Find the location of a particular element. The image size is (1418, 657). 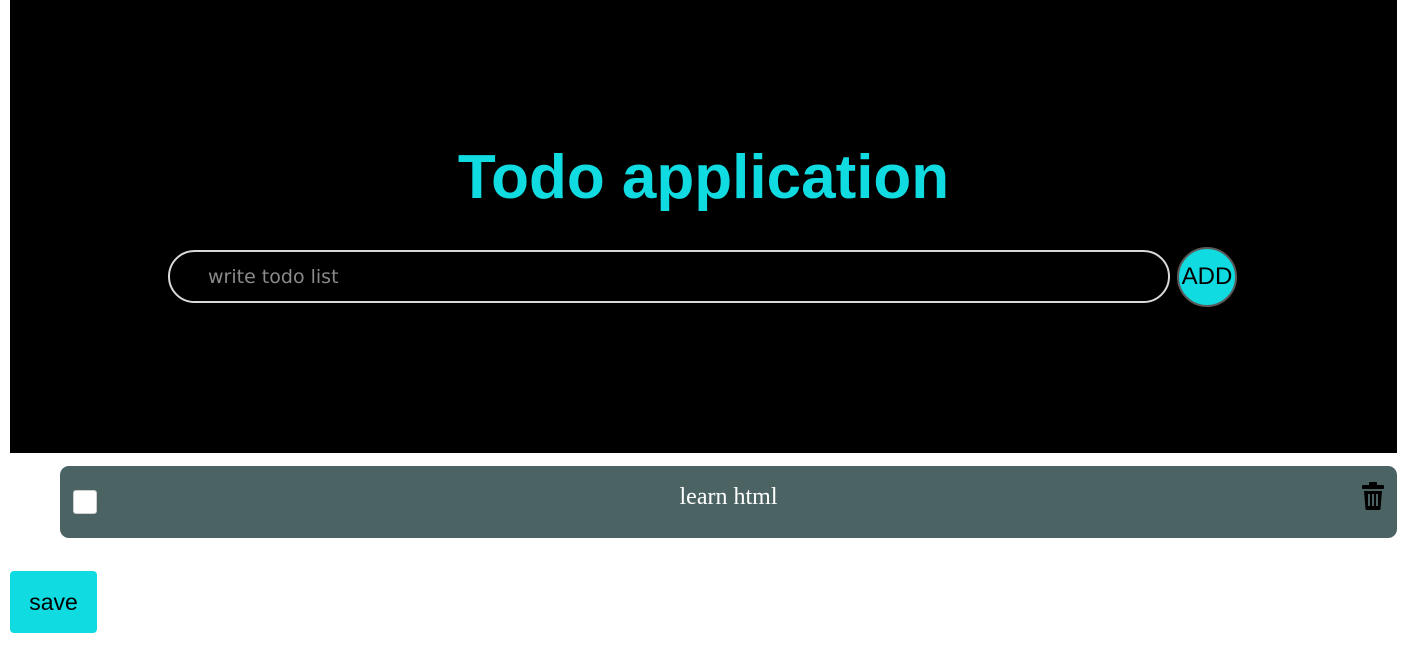

trash-icon is located at coordinates (1373, 496).